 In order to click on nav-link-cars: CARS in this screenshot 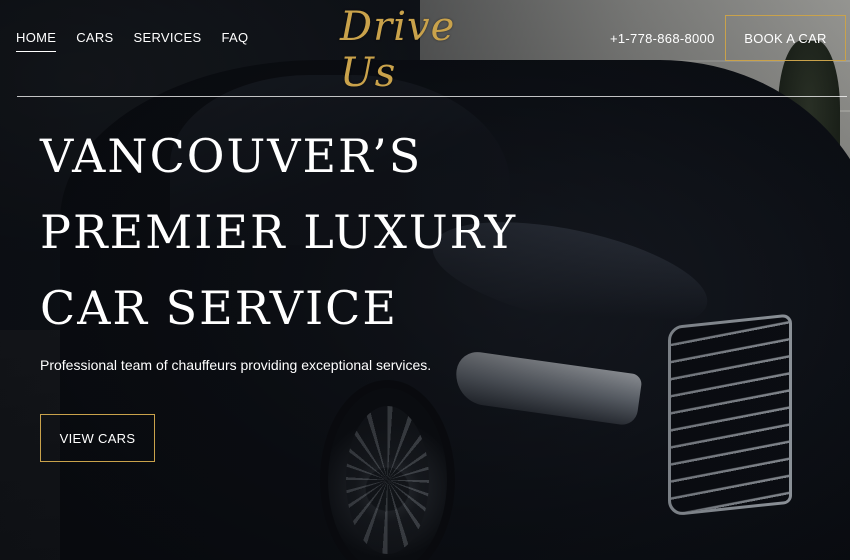, I will do `click(94, 41)`.